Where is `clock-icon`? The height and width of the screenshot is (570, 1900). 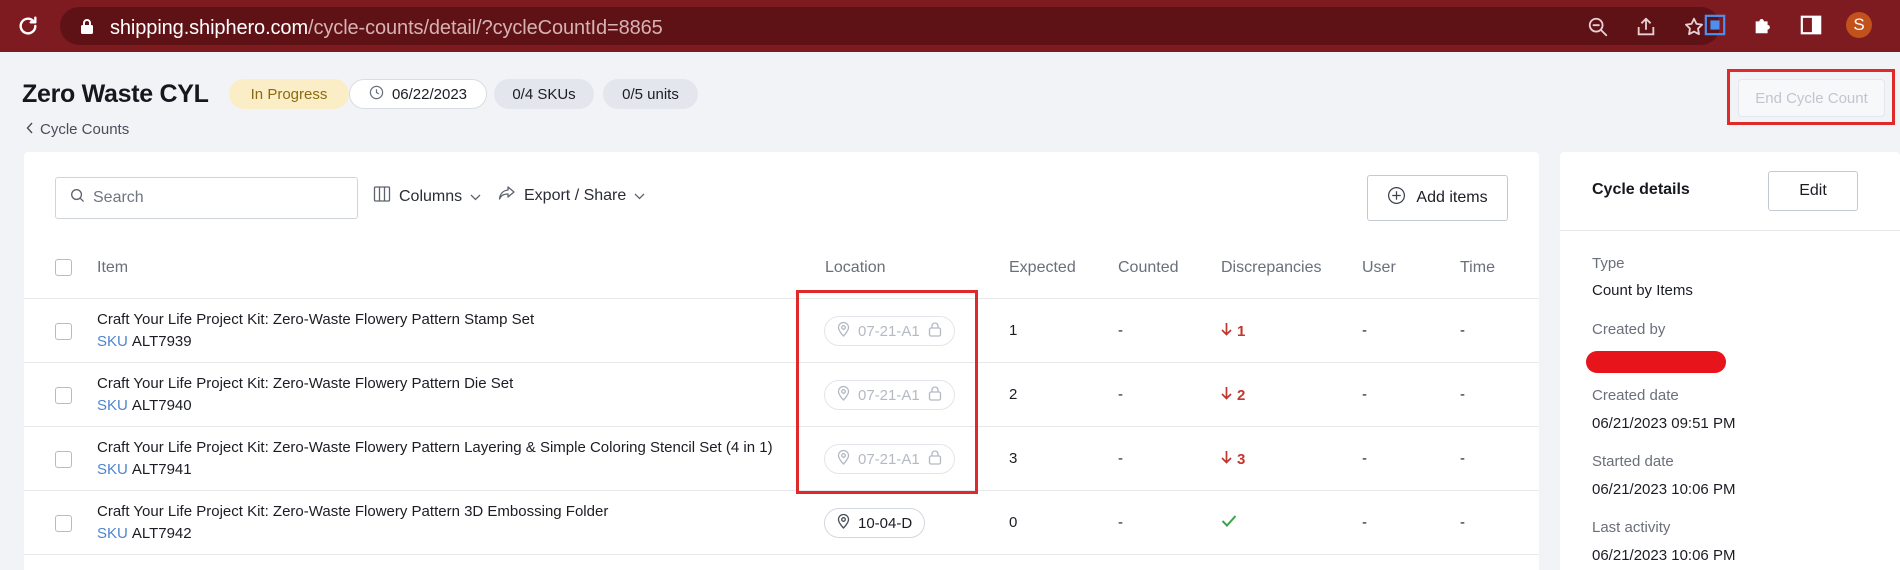
clock-icon is located at coordinates (376, 94).